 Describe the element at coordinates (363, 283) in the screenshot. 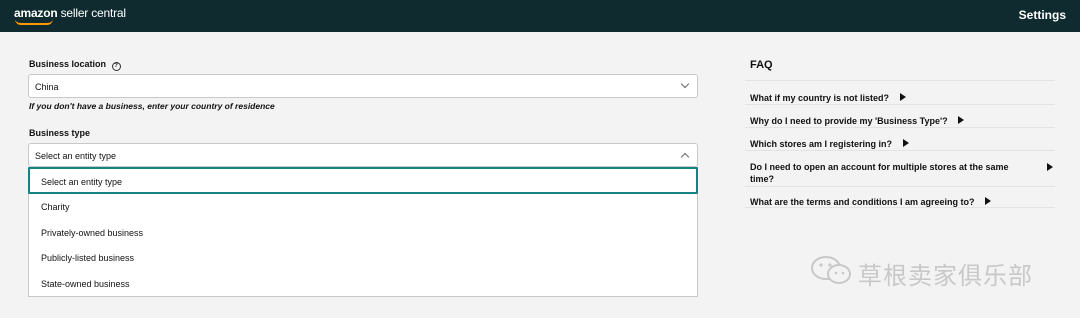

I see `dropdown-option-state-owned: State-owned business` at that location.